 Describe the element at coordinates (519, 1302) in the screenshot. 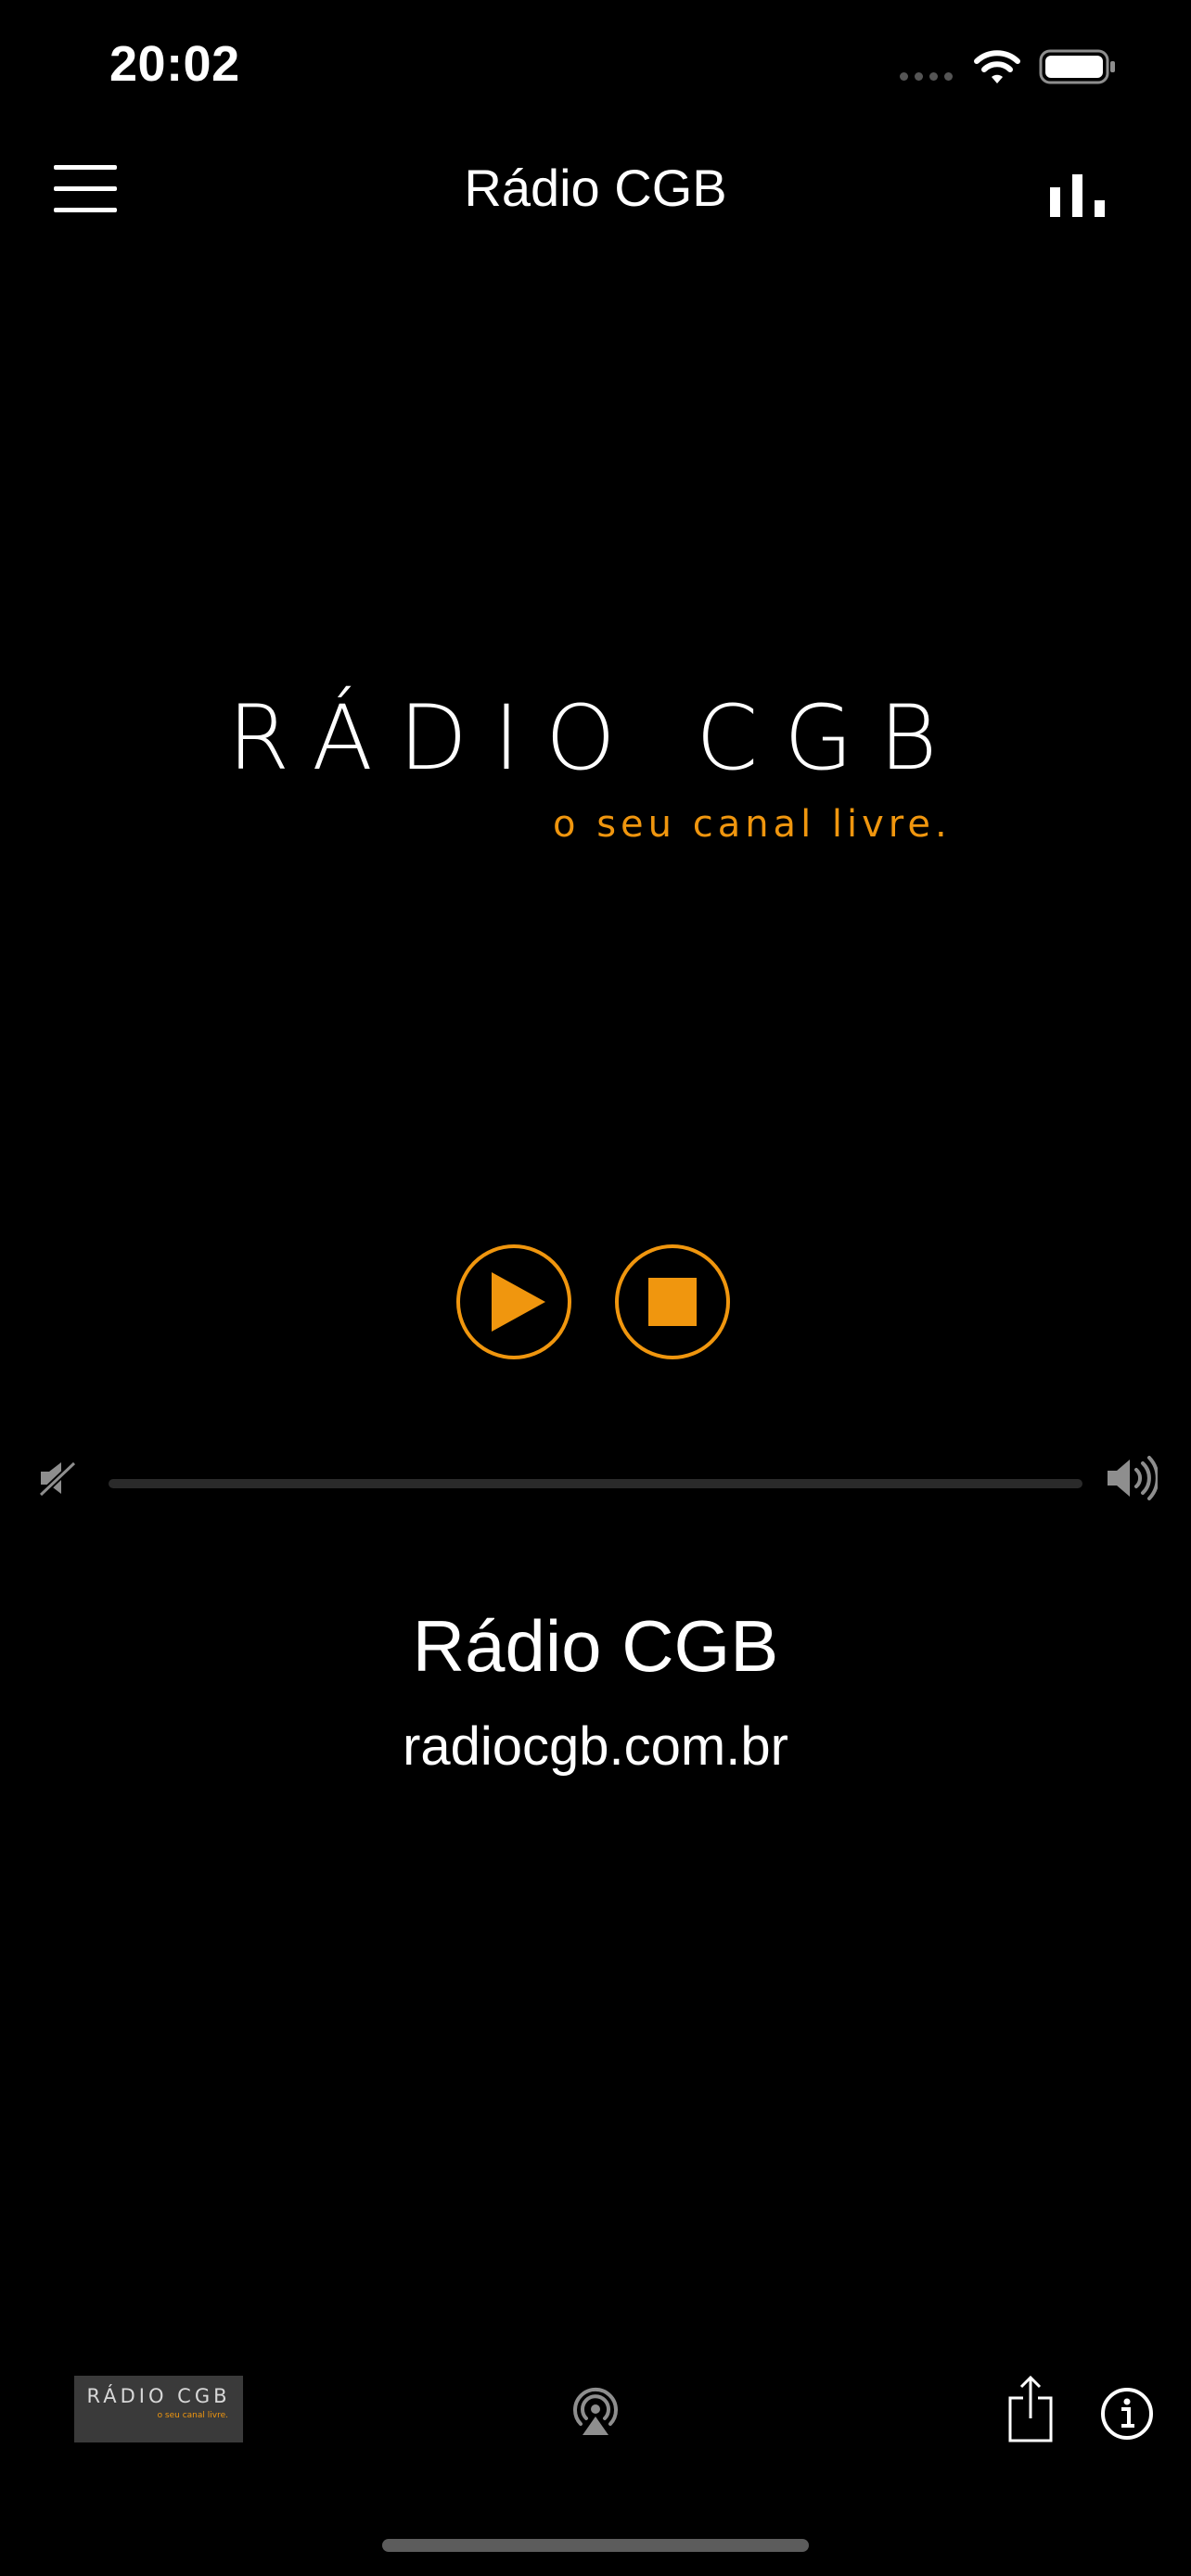

I see `play-icon` at that location.